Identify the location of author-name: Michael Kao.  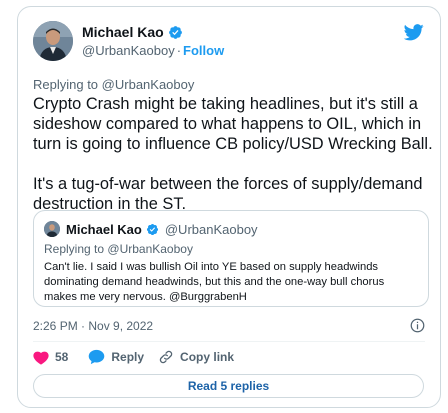
(123, 32).